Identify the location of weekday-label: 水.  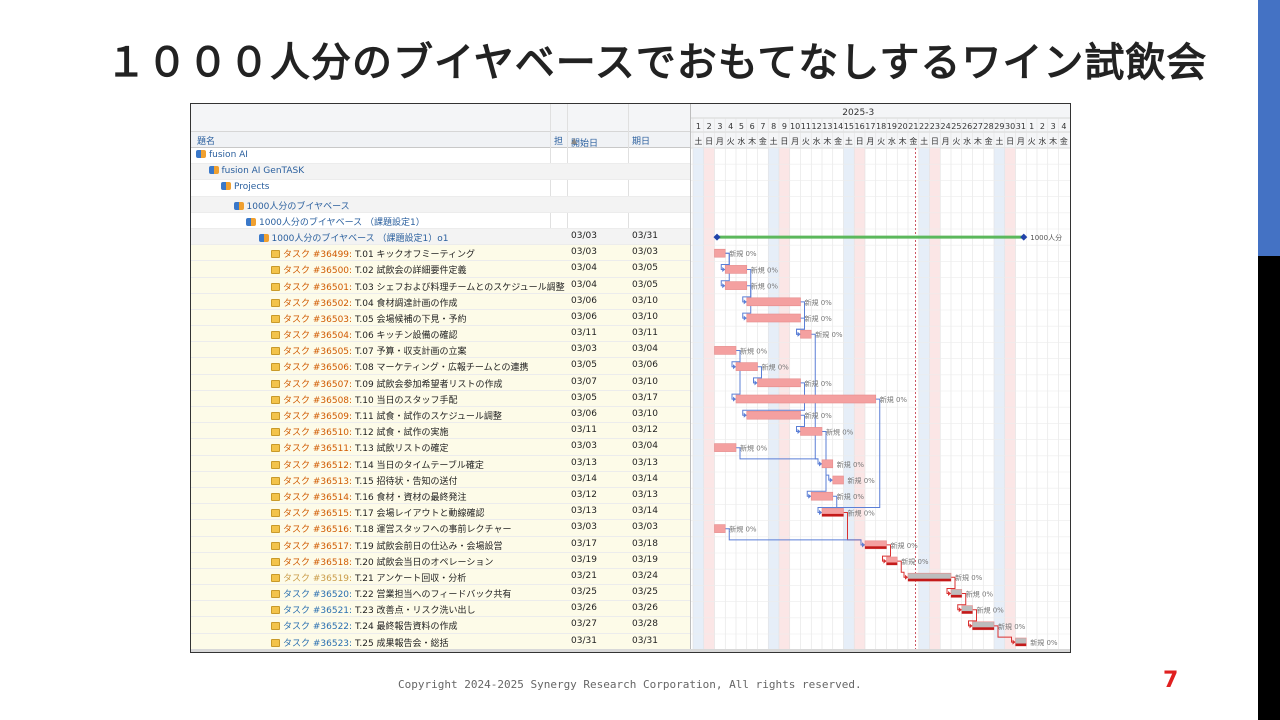
(892, 141).